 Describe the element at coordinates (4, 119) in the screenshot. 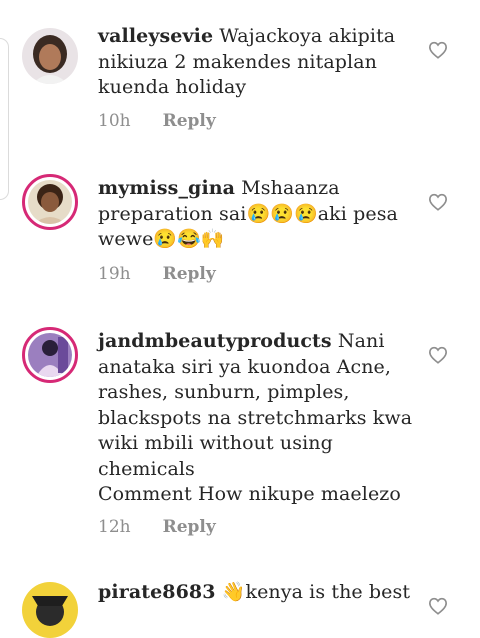

I see `thread-connector-line` at that location.